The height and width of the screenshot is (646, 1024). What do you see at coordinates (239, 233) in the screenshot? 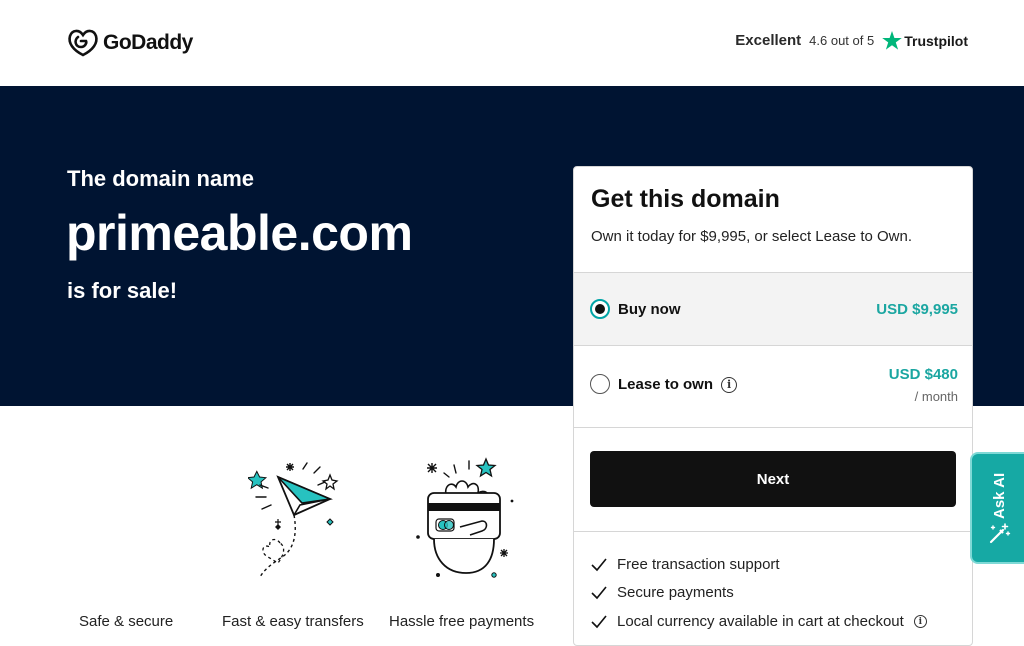
I see `hero-domain-name: primeable.com` at bounding box center [239, 233].